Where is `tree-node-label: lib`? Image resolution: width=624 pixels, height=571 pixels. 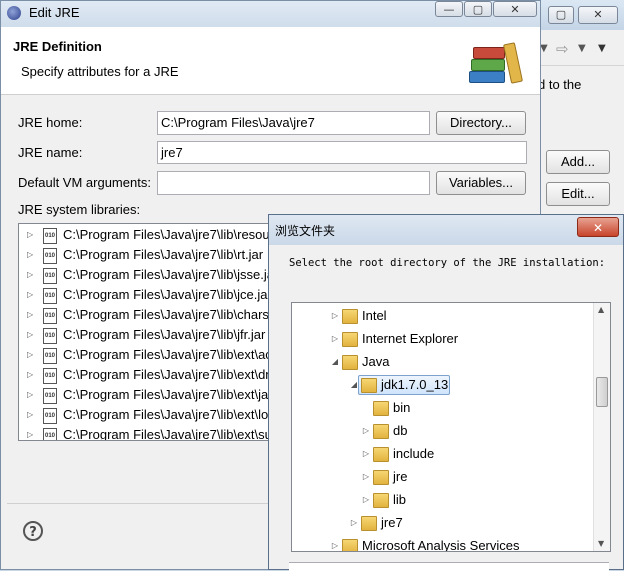 tree-node-label: lib is located at coordinates (400, 499).